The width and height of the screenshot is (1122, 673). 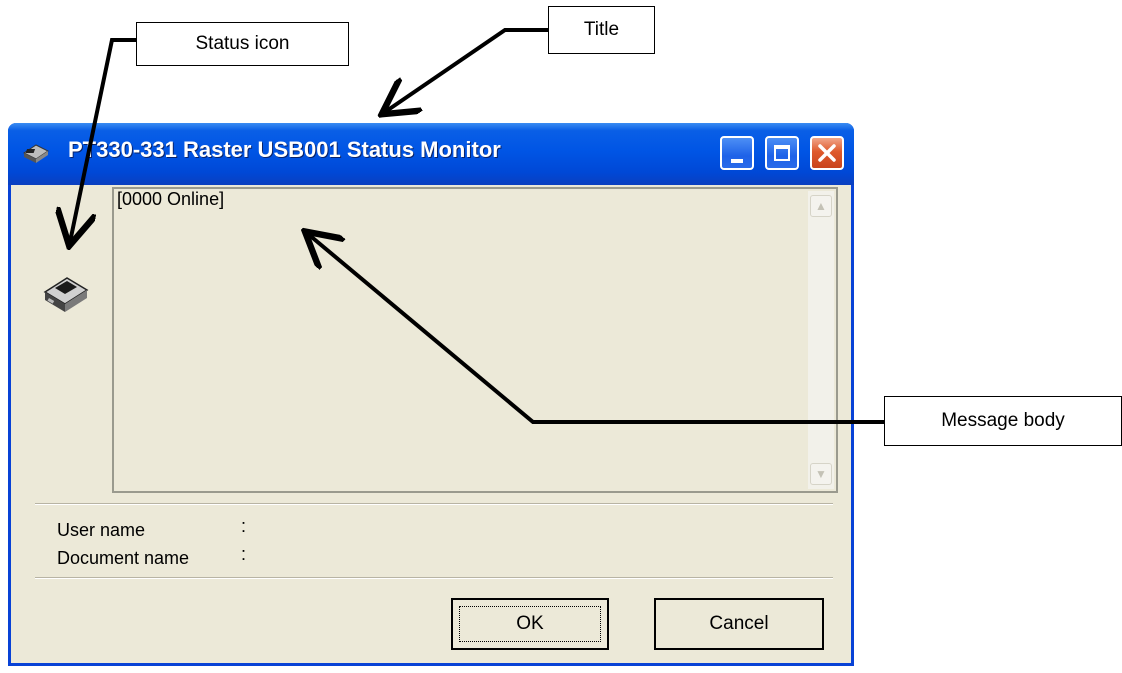 What do you see at coordinates (596, 329) in the screenshot?
I see `arrow-message-body` at bounding box center [596, 329].